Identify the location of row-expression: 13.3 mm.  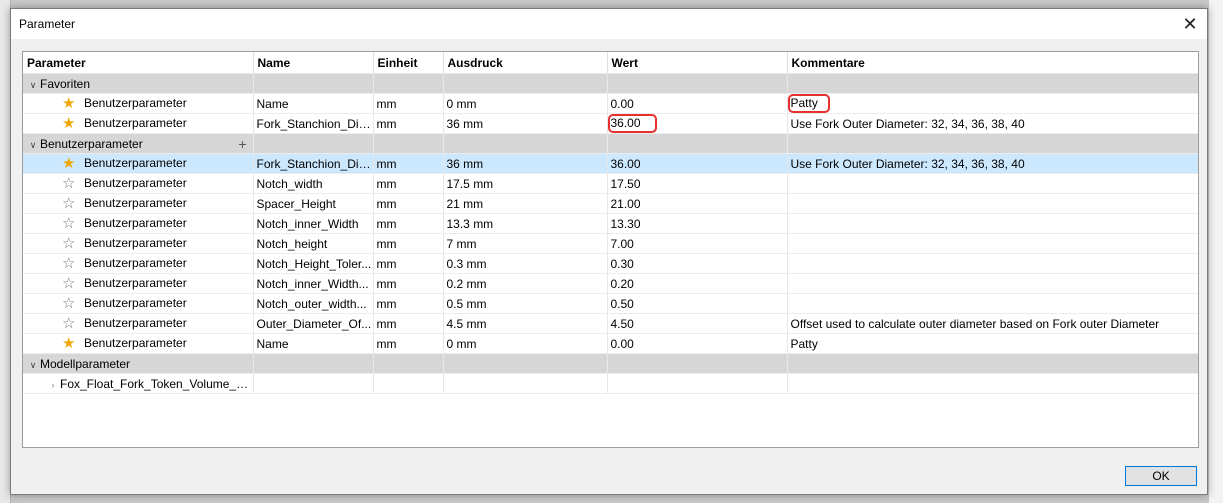
(525, 223).